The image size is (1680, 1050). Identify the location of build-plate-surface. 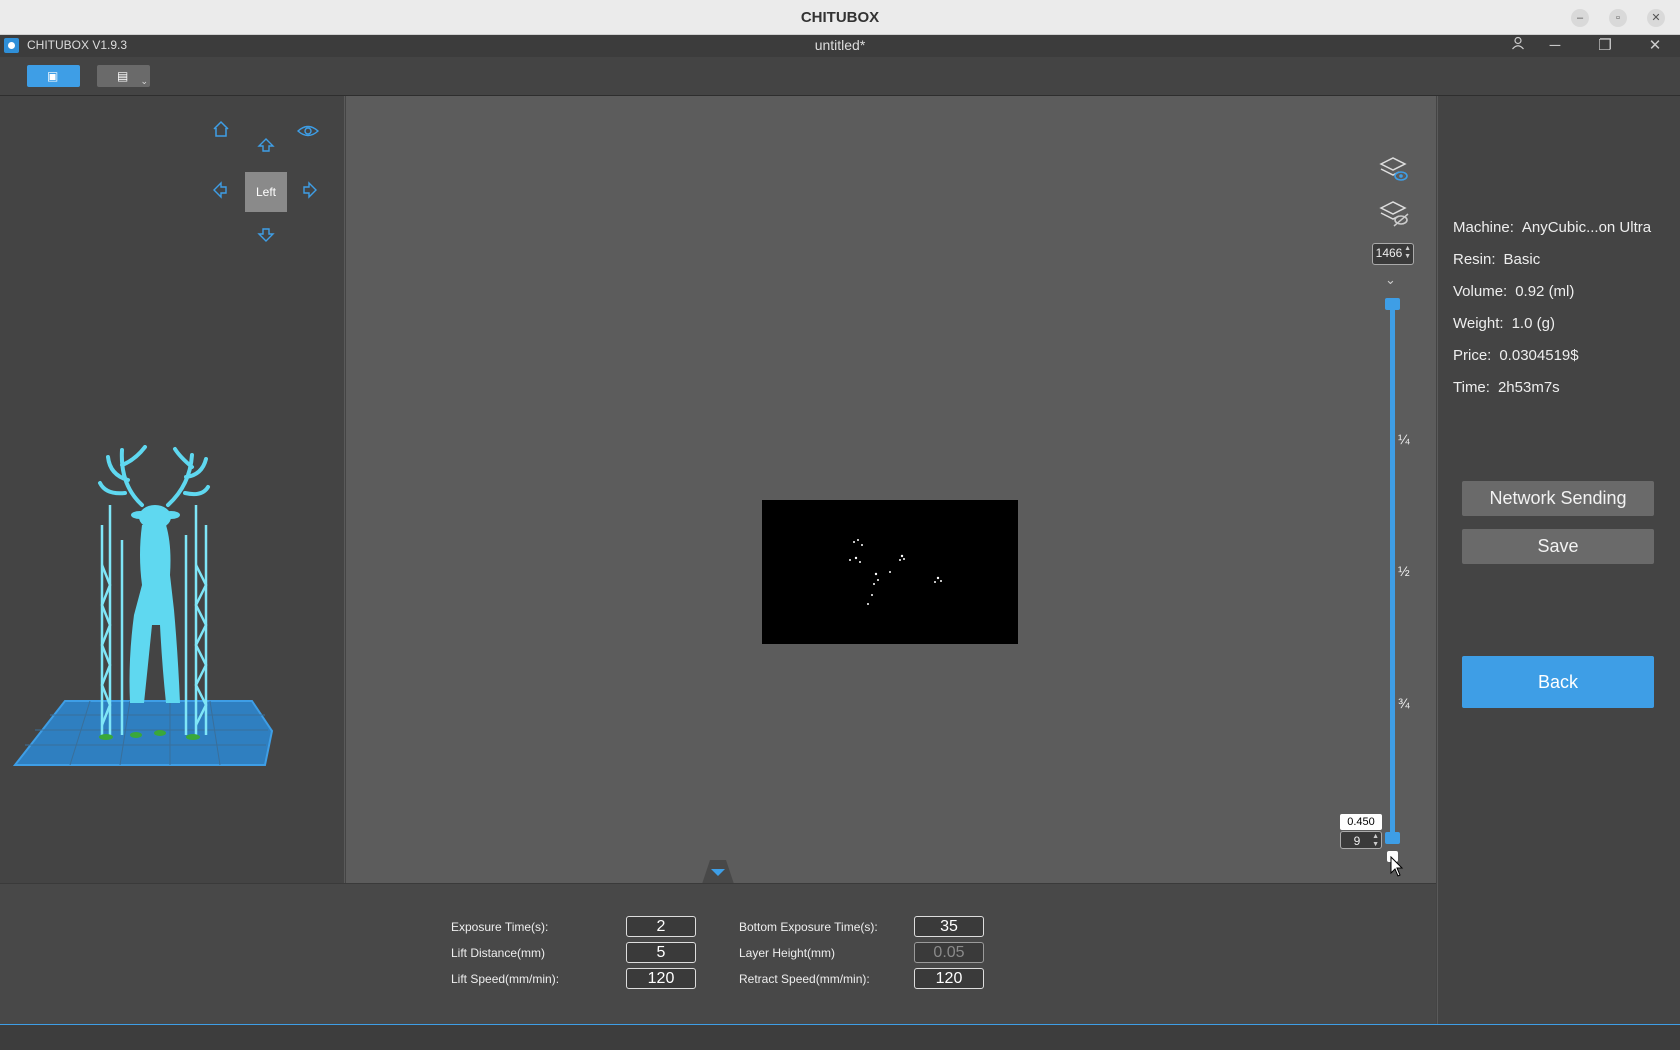
(143, 733).